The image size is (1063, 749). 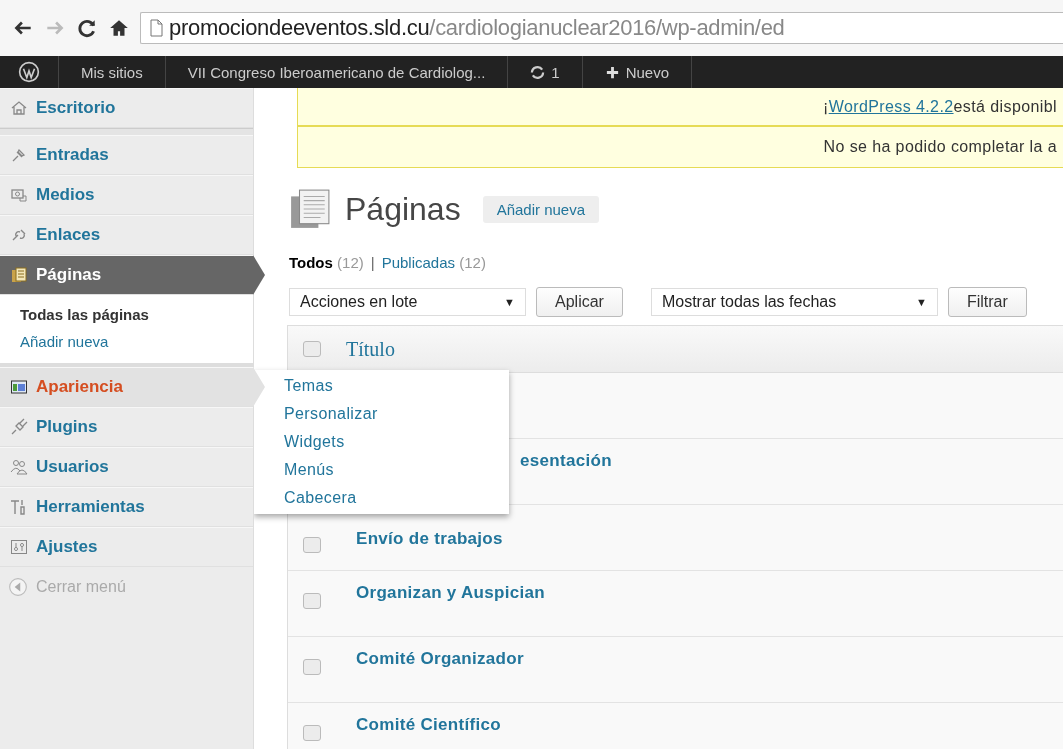 What do you see at coordinates (19, 547) in the screenshot?
I see `sliders-icon` at bounding box center [19, 547].